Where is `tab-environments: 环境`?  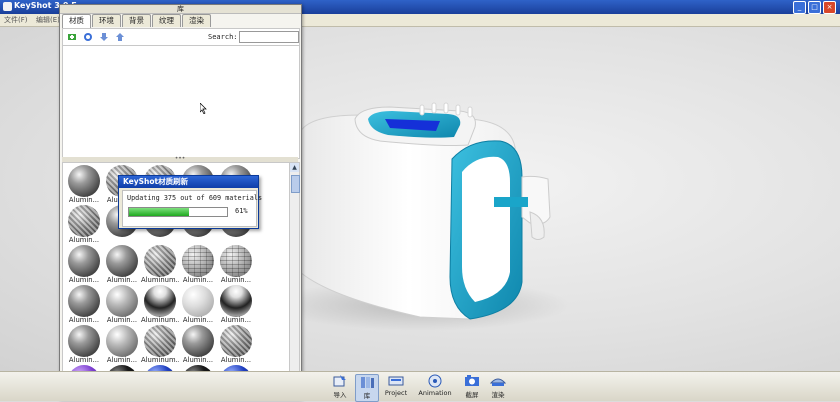
tab-environments: 环境 is located at coordinates (106, 20).